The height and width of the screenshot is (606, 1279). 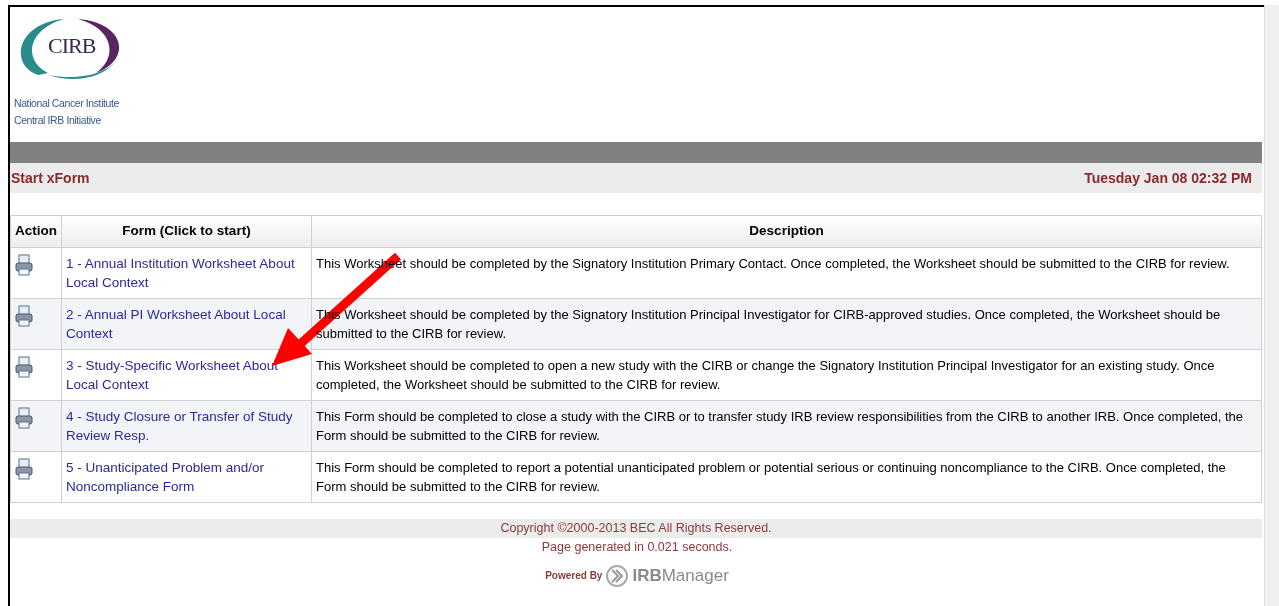 I want to click on logo-text: Central IRB Initiative, so click(x=58, y=120).